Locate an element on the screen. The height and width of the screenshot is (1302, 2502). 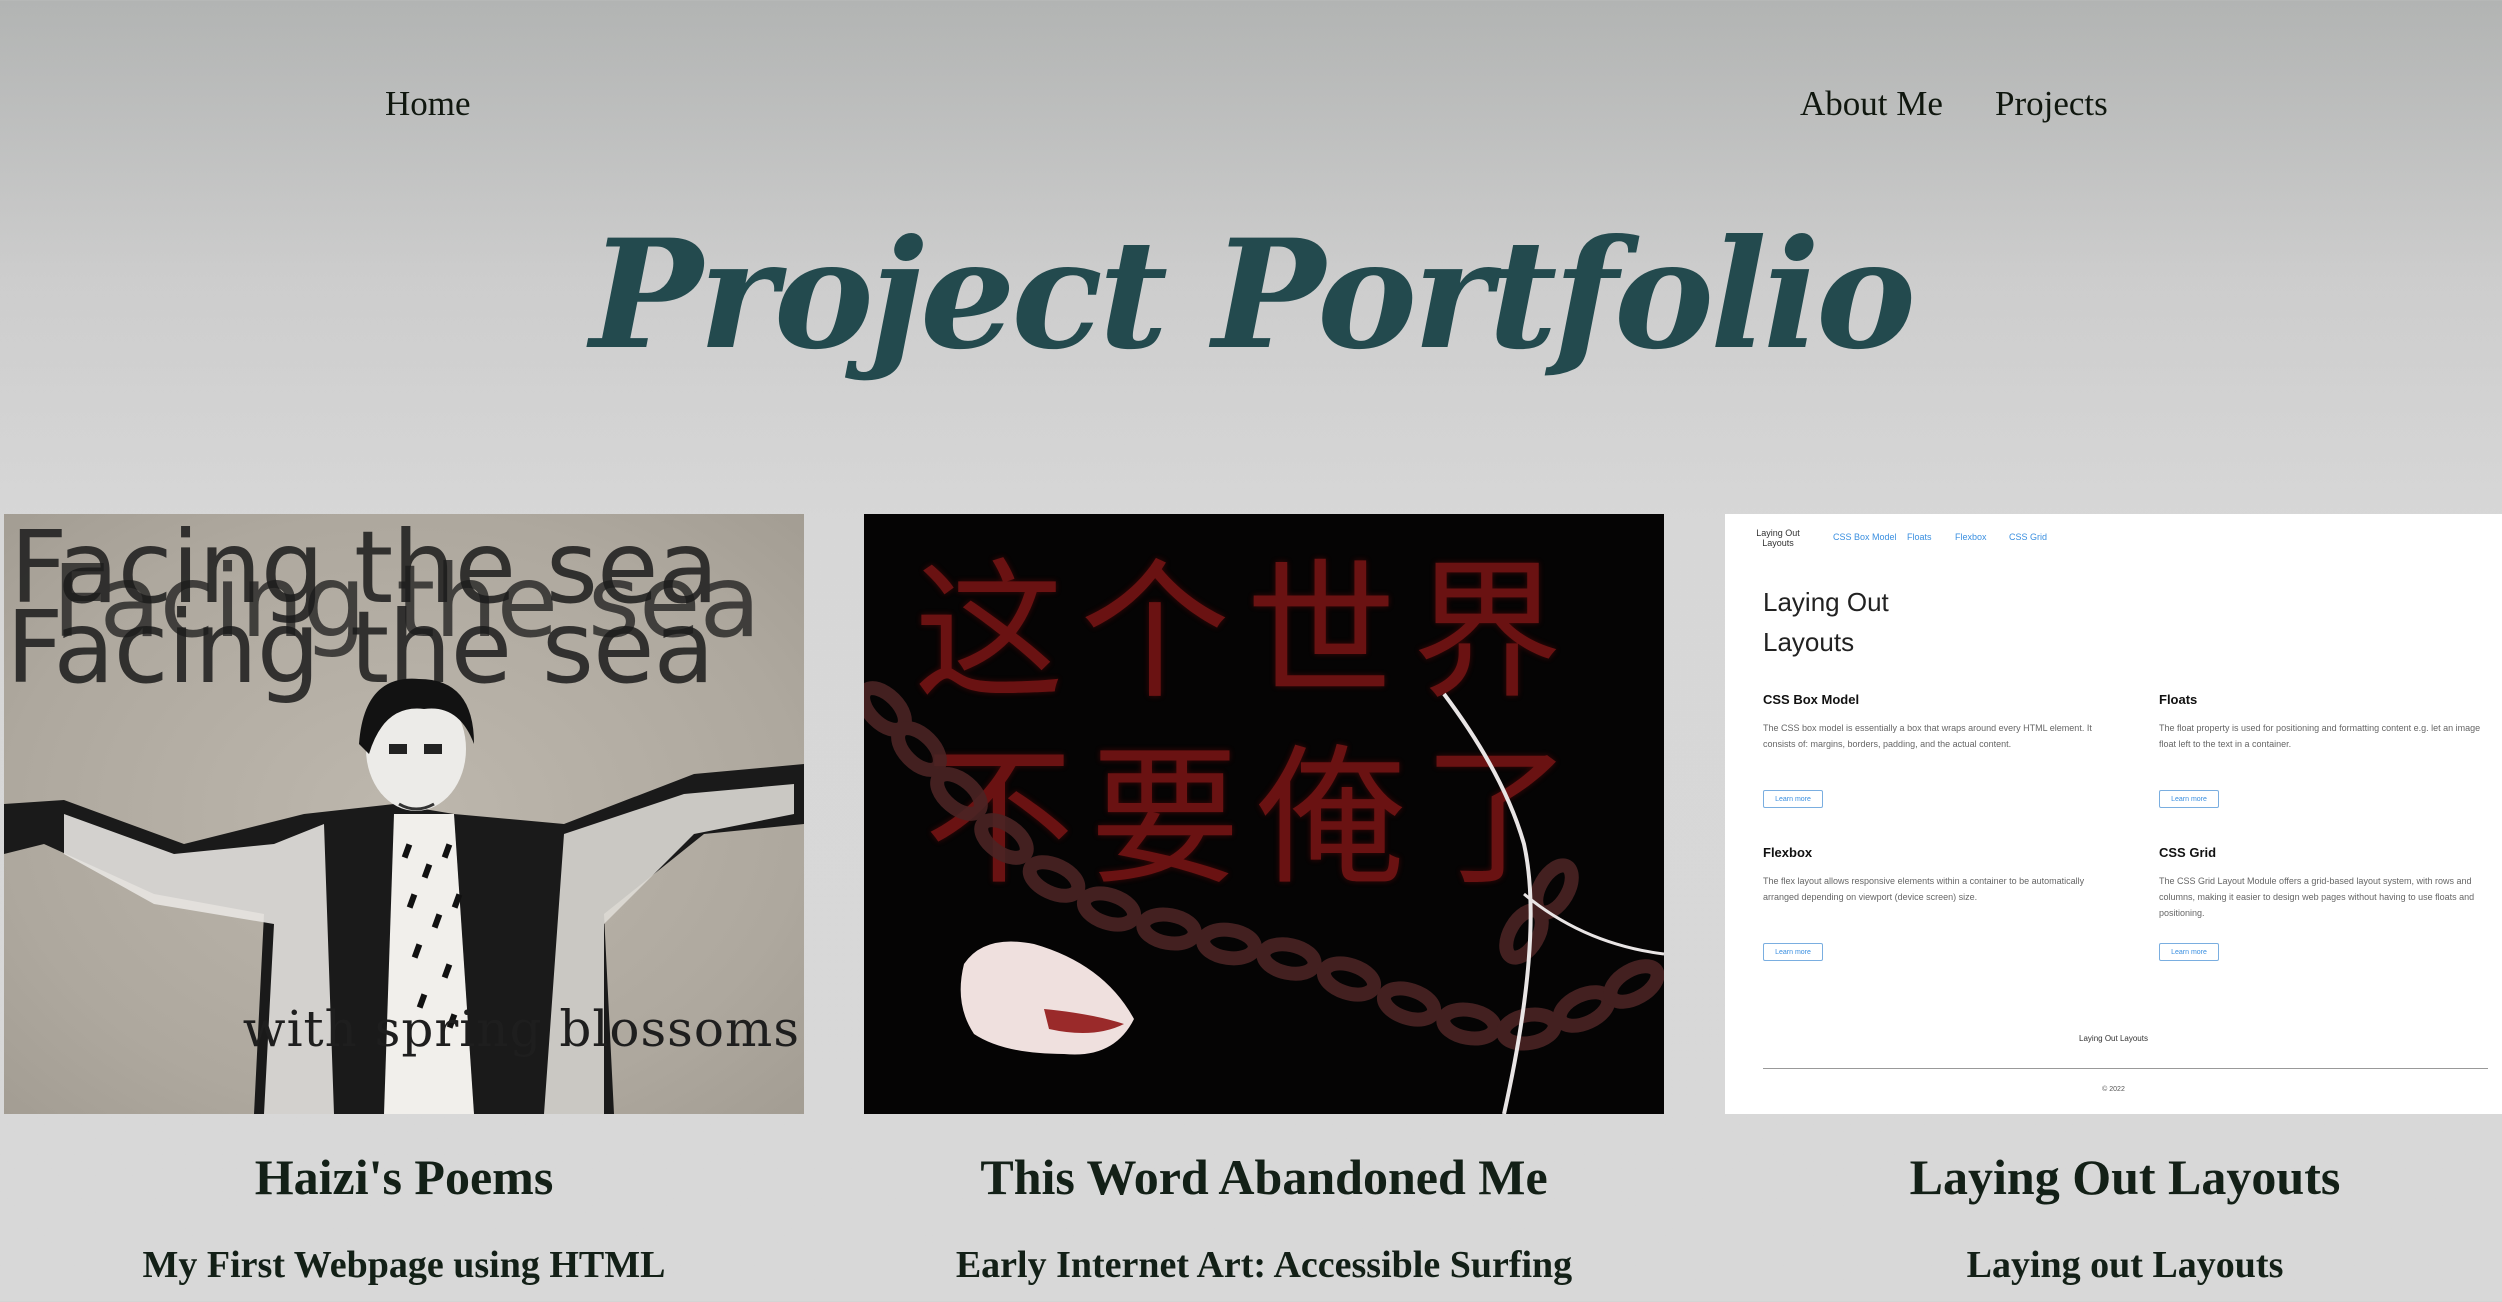
thumb-footer: Laying Out Layouts is located at coordinates (2113, 1038).